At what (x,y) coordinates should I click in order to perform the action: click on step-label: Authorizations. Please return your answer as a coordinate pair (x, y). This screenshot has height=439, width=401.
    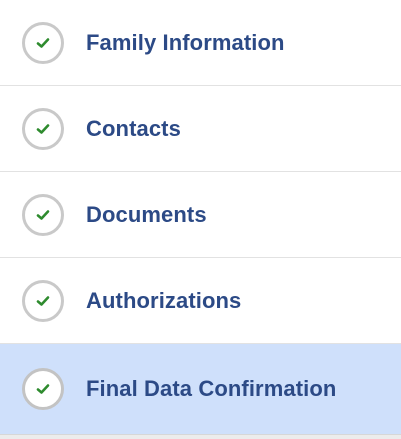
    Looking at the image, I should click on (164, 300).